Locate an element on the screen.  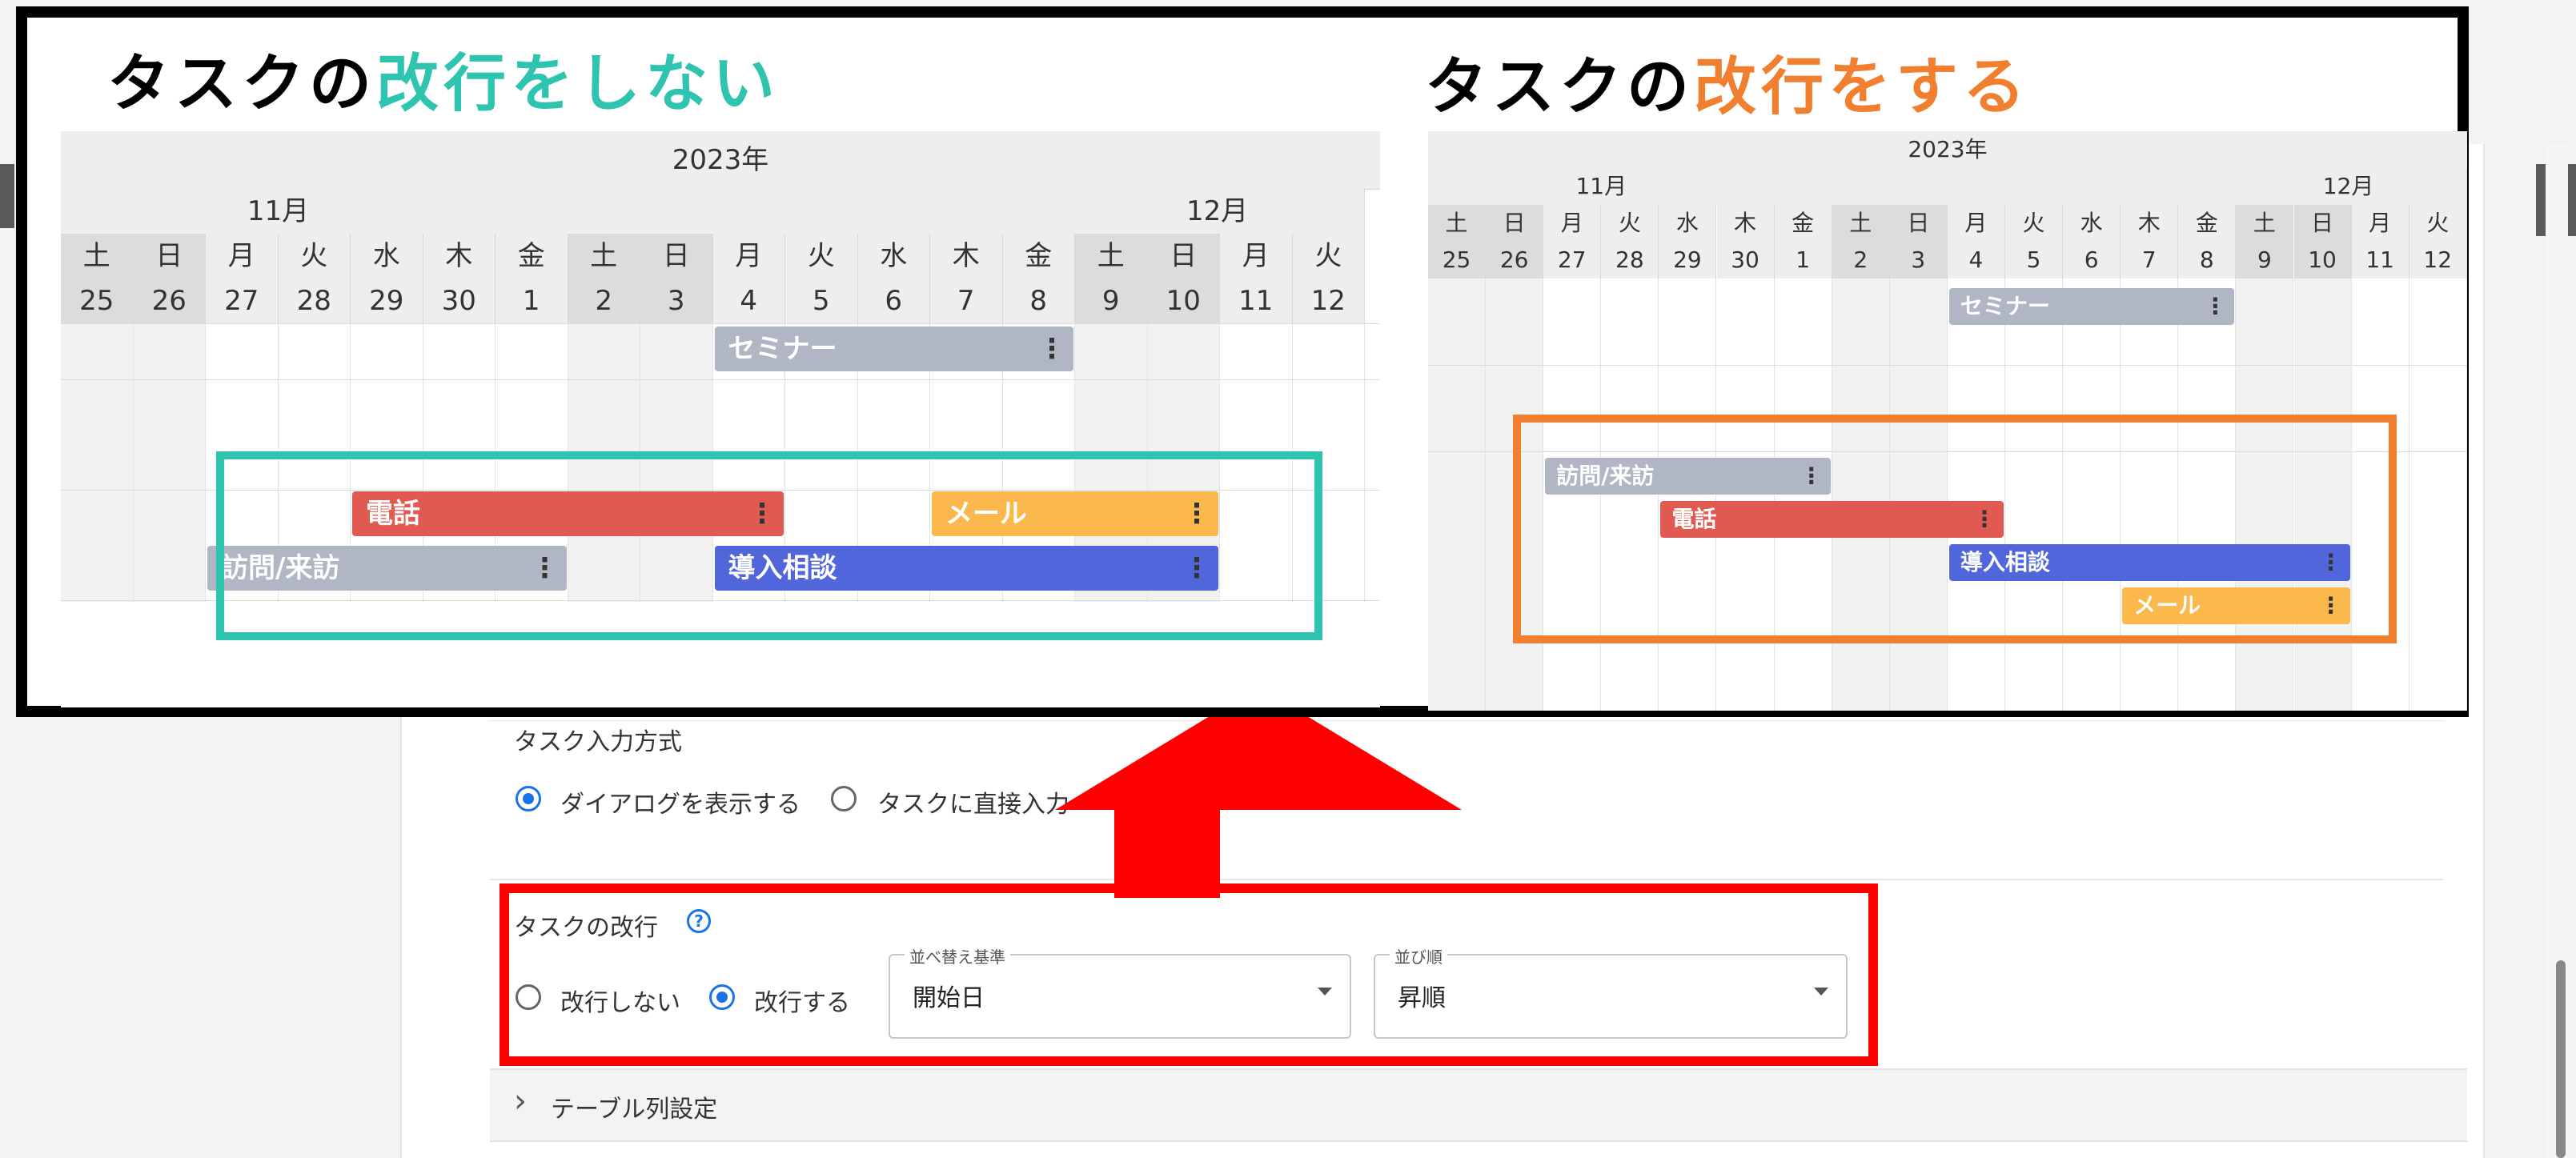
chevron-right-icon: › is located at coordinates (520, 1101).